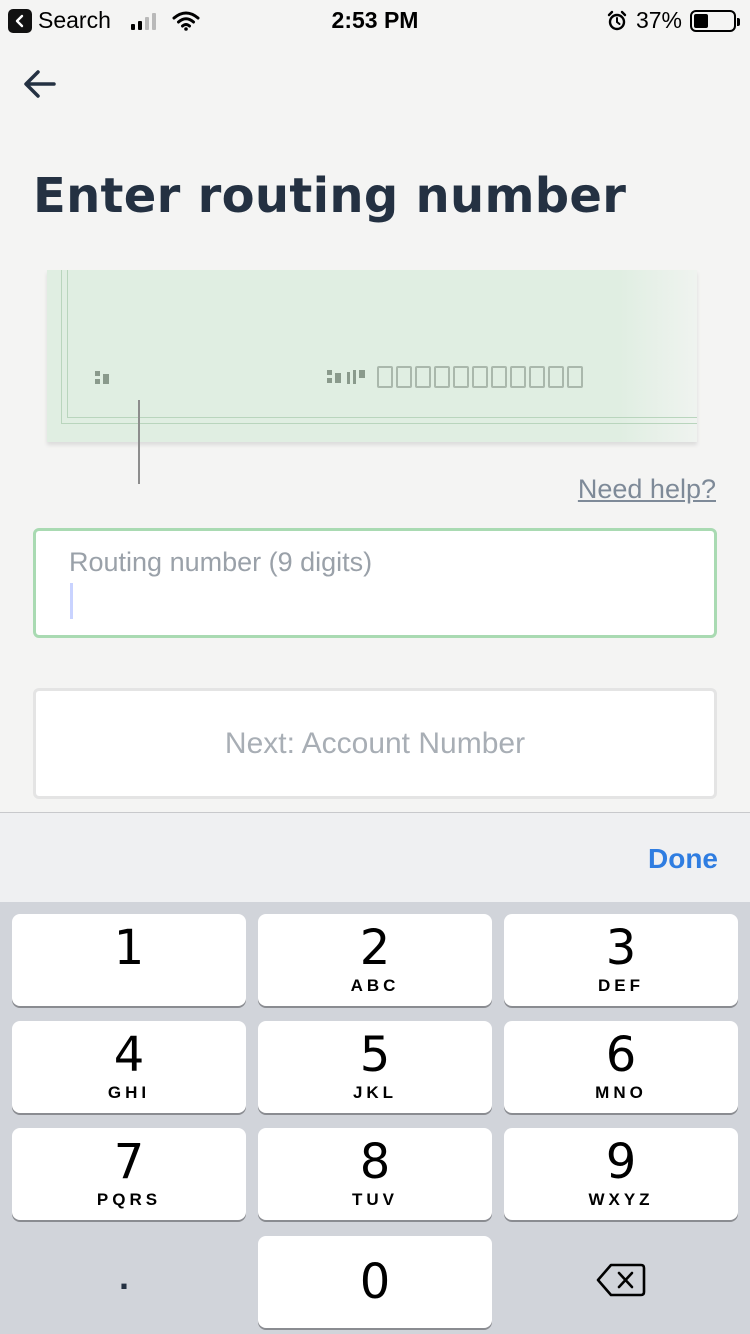 Image resolution: width=750 pixels, height=1334 pixels. I want to click on key-4: 4 GHI, so click(129, 1067).